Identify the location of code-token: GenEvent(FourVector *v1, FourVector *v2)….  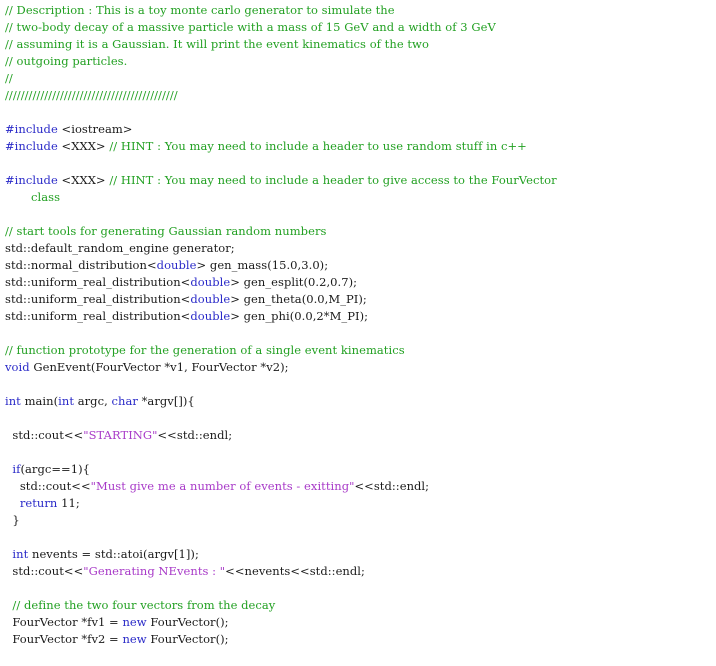
(159, 367).